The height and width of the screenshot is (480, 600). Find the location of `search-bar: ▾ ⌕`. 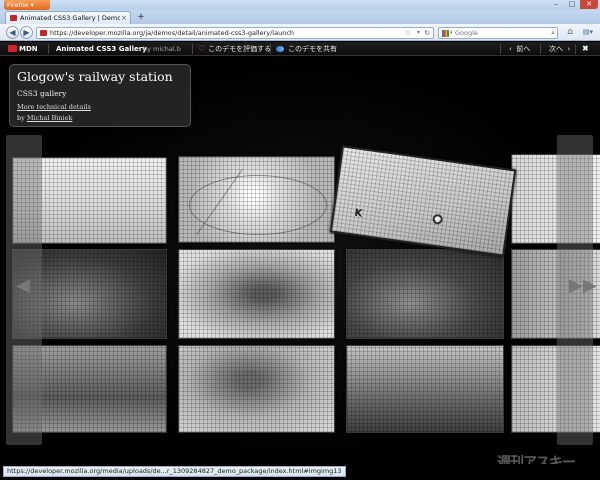

search-bar: ▾ ⌕ is located at coordinates (498, 33).